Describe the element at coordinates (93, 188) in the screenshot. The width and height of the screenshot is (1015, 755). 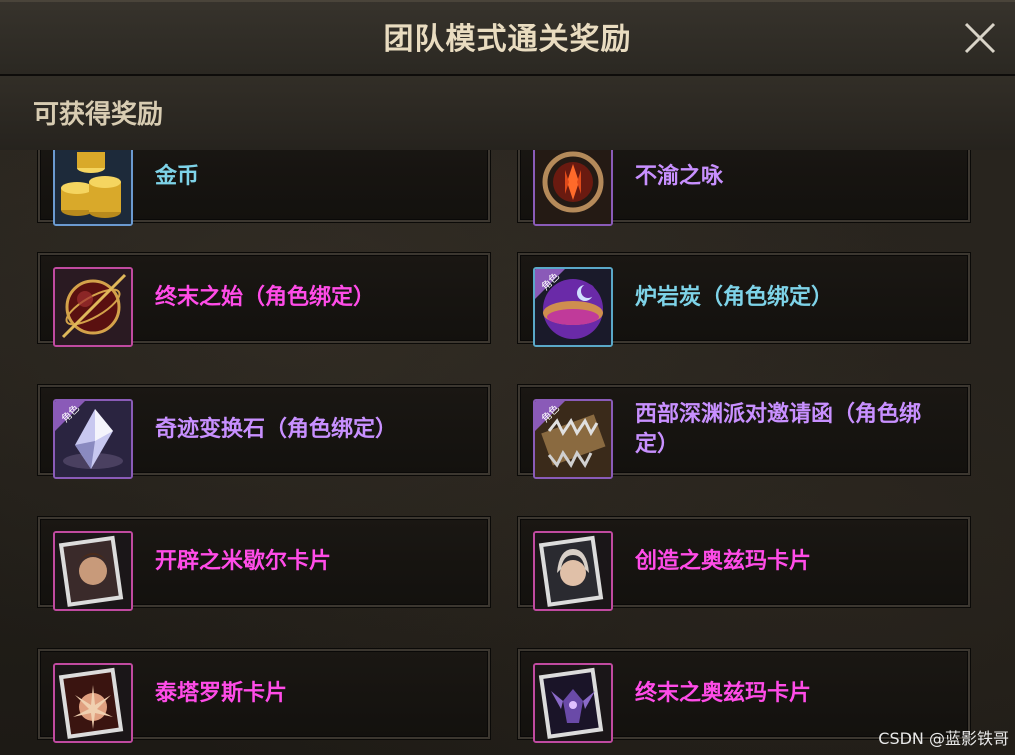
I see `gold-coins-icon` at that location.